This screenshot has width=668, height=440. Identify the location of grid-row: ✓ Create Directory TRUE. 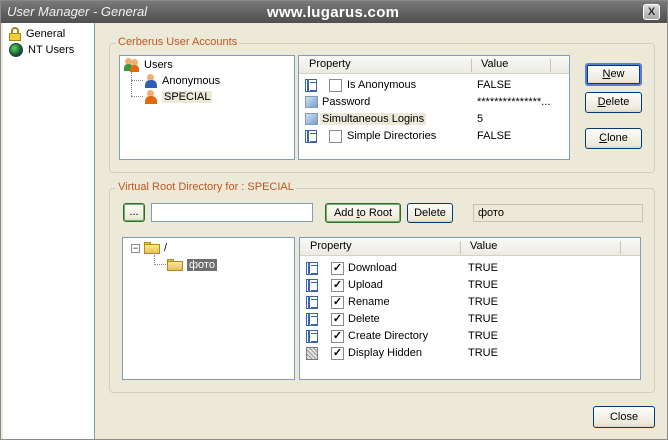
(470, 336).